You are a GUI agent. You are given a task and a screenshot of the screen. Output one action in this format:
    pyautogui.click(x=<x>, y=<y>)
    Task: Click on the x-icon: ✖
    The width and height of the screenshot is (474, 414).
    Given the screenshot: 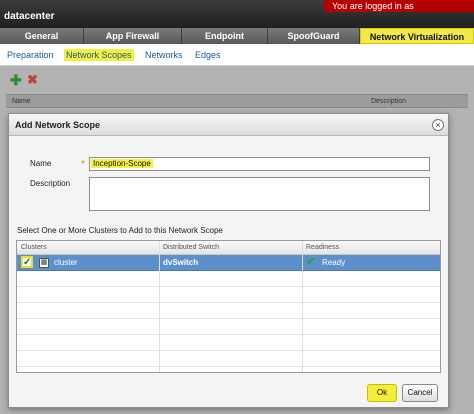 What is the action you would take?
    pyautogui.click(x=32, y=80)
    